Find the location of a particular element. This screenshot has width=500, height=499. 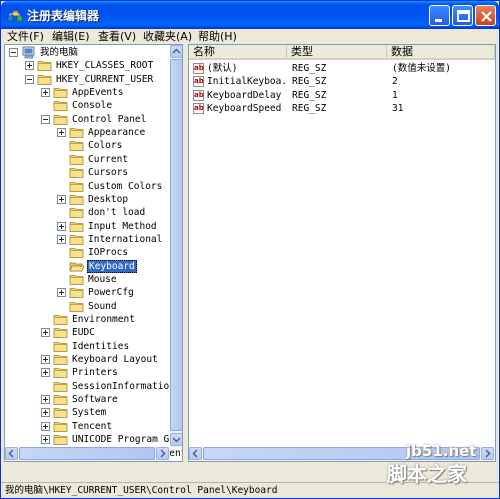

close-icon is located at coordinates (486, 16).